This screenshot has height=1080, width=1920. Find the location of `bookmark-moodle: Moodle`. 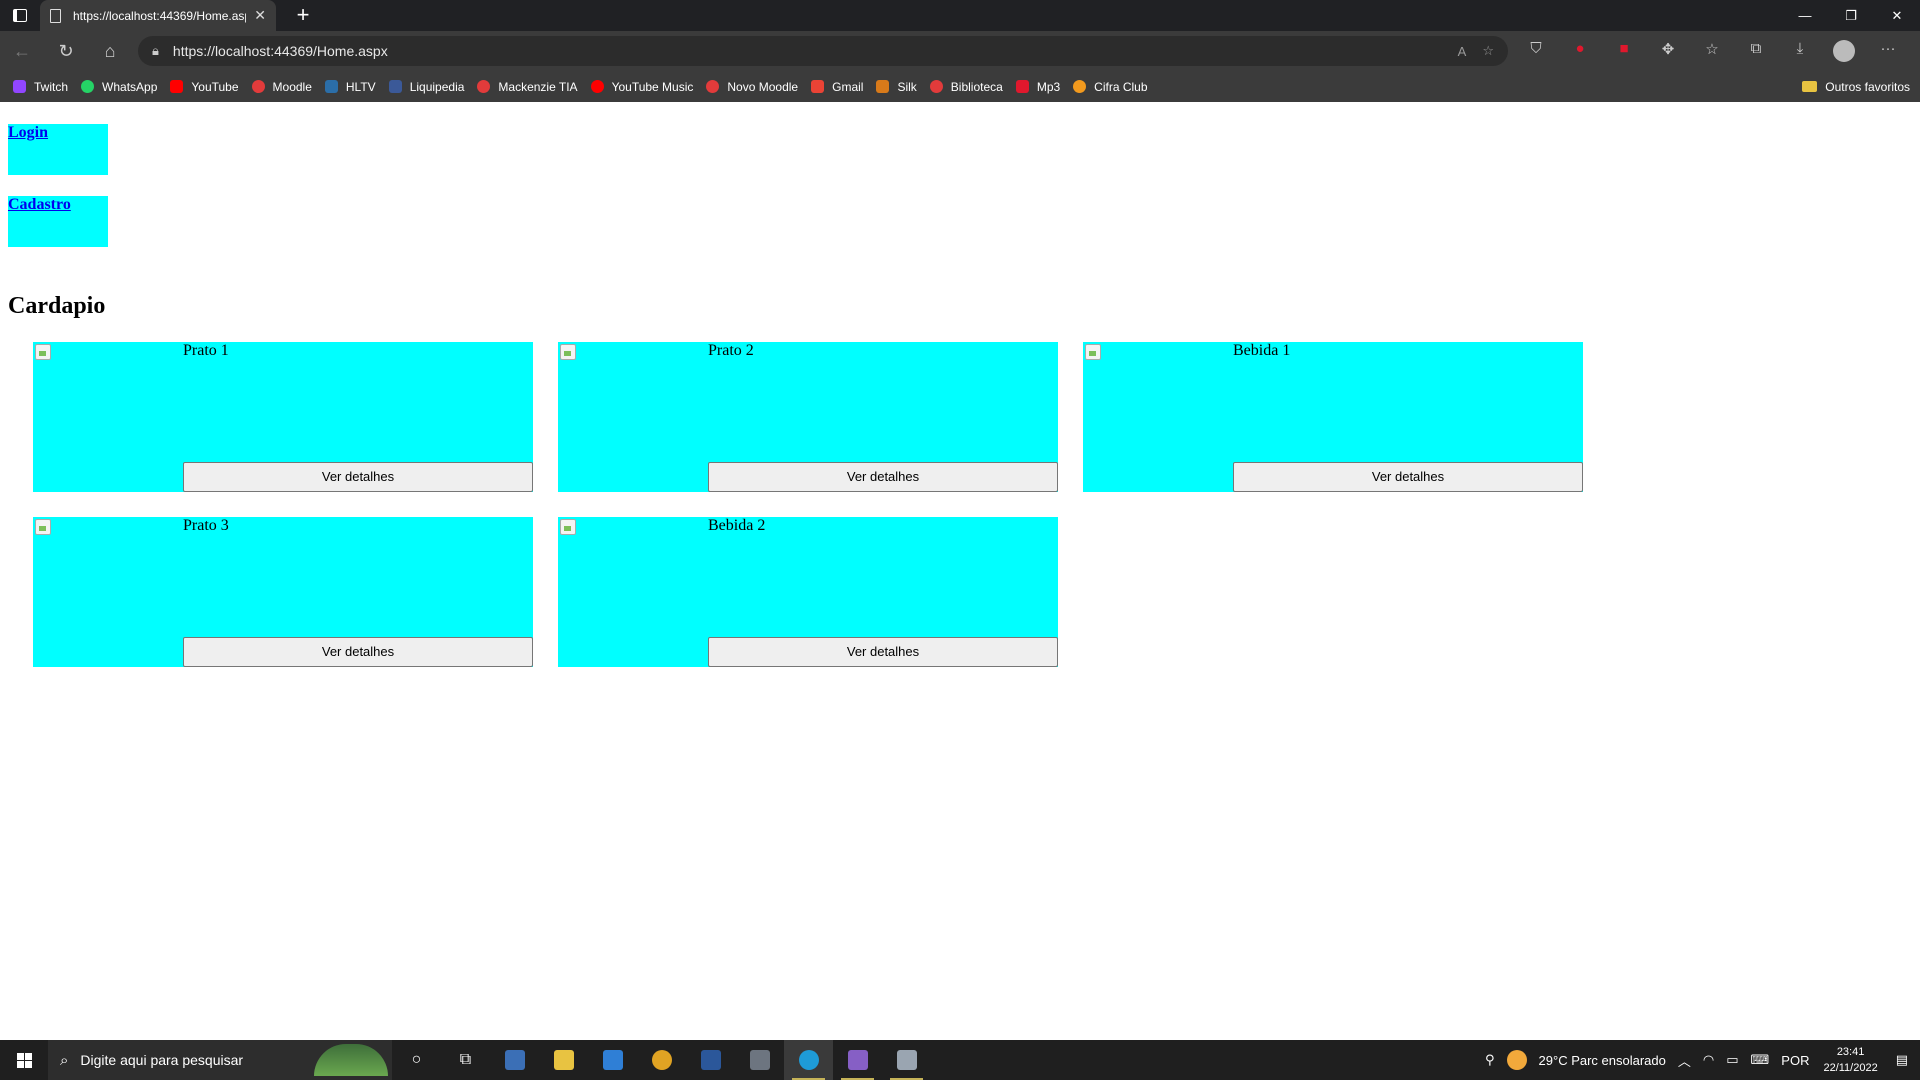

bookmark-moodle: Moodle is located at coordinates (281, 87).